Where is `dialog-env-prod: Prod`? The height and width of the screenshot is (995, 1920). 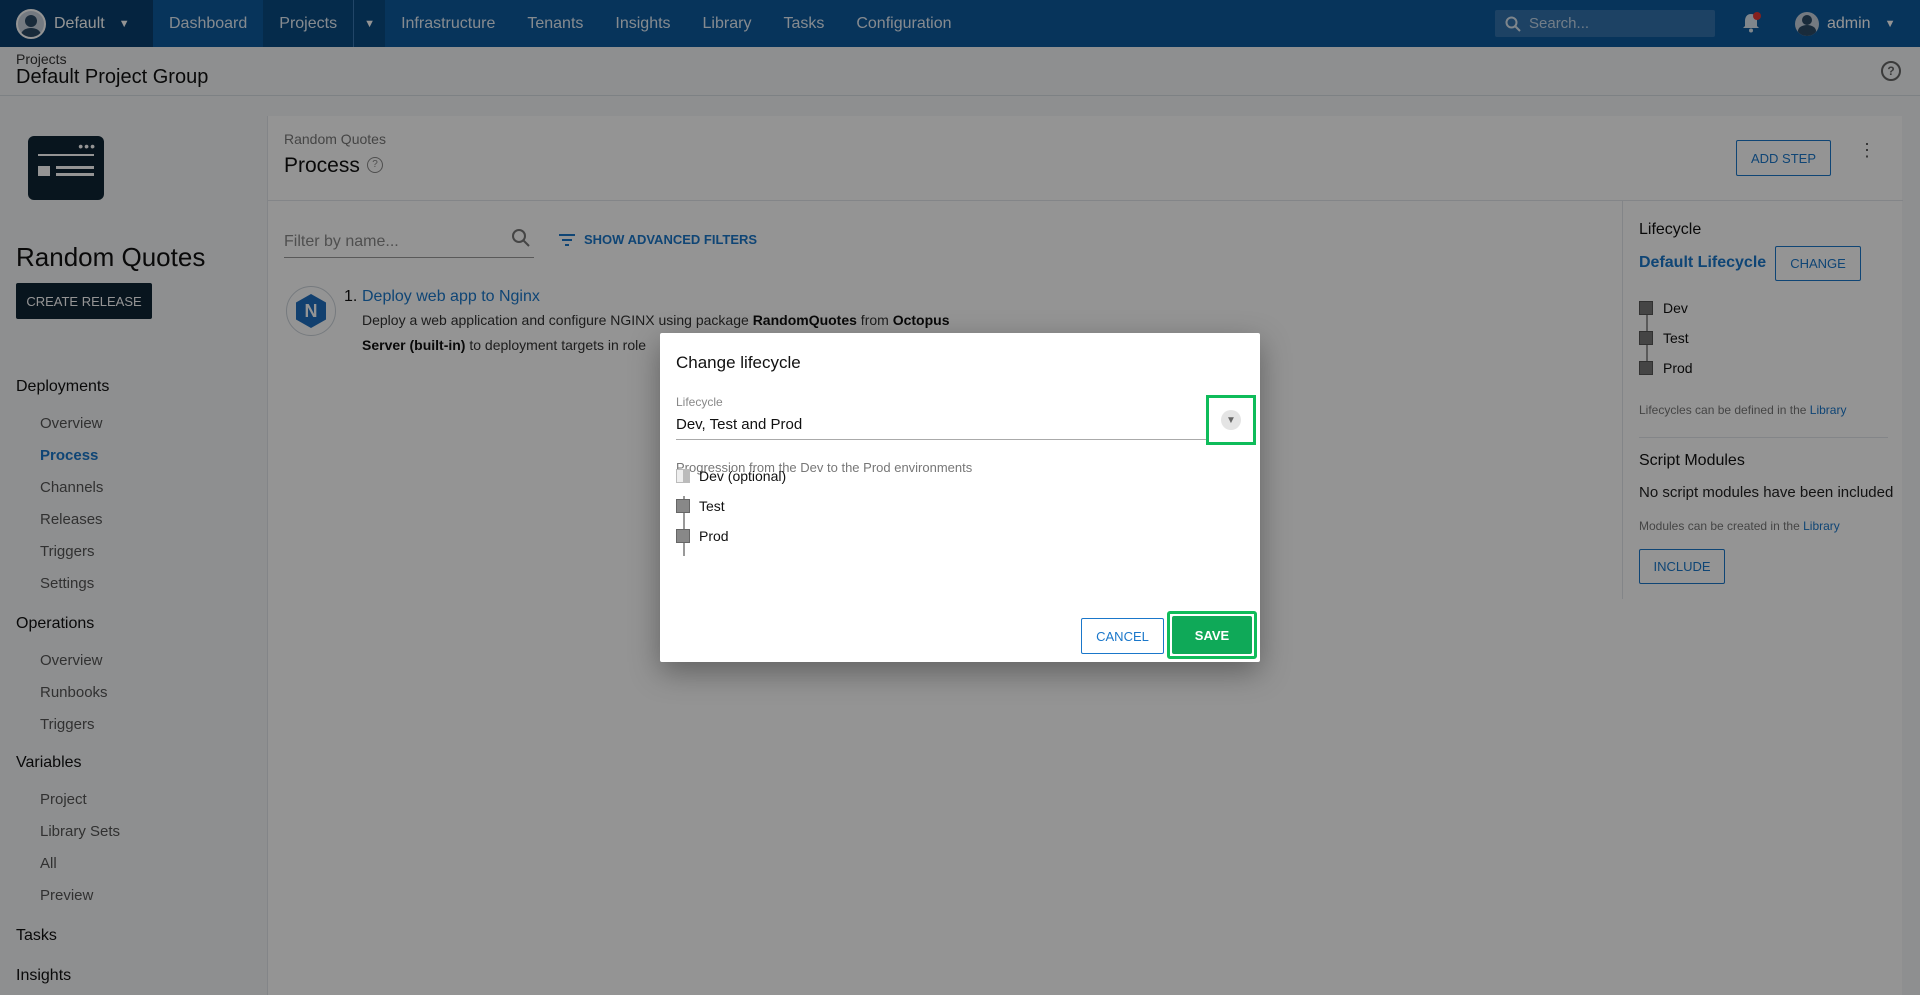 dialog-env-prod: Prod is located at coordinates (702, 536).